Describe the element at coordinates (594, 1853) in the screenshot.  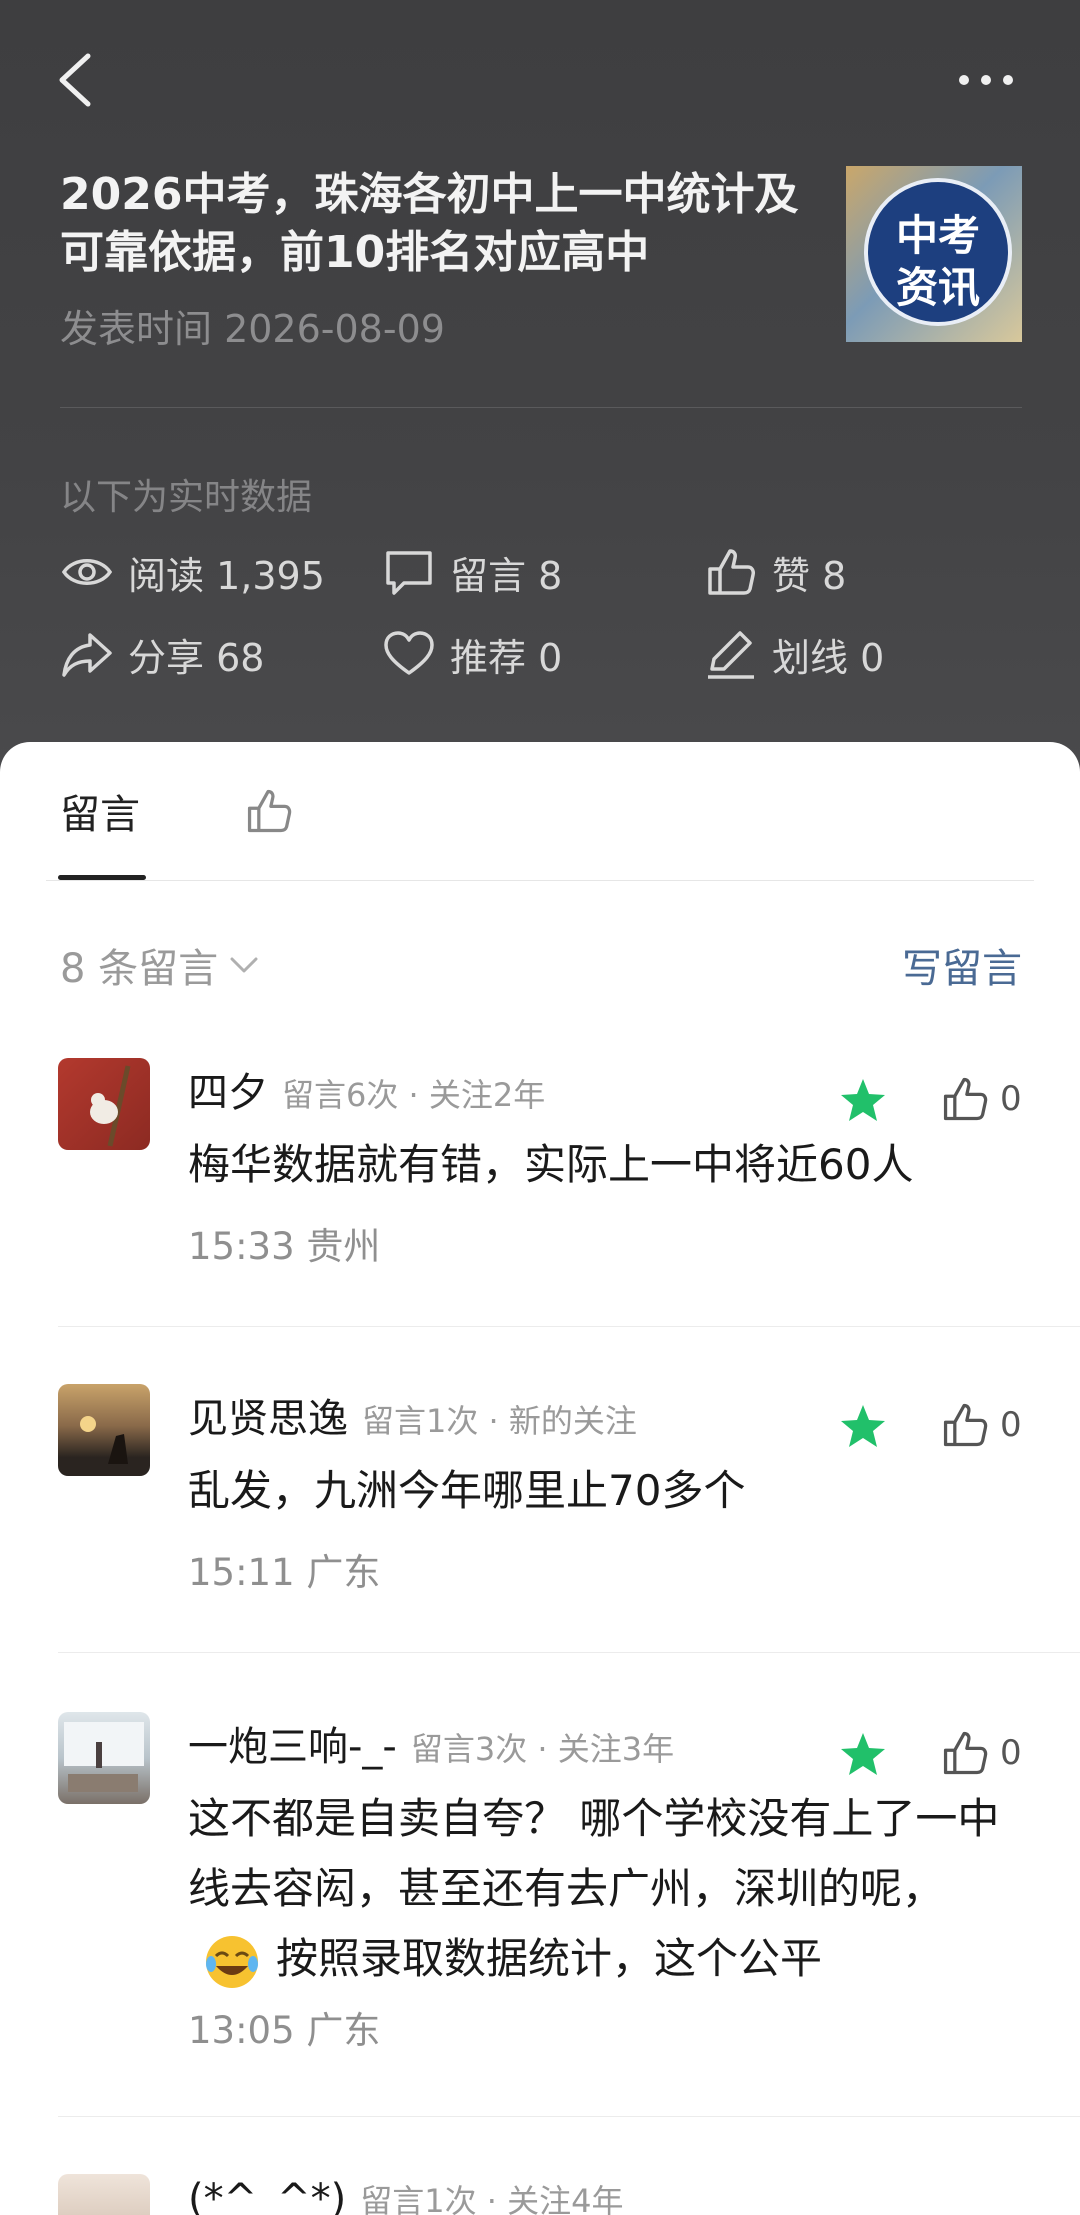
I see `comment-text-part1: 这不都是自卖自夸？ 哪个学校没有上了一中线去容闳，甚至还有去广州，深圳的呢，` at that location.